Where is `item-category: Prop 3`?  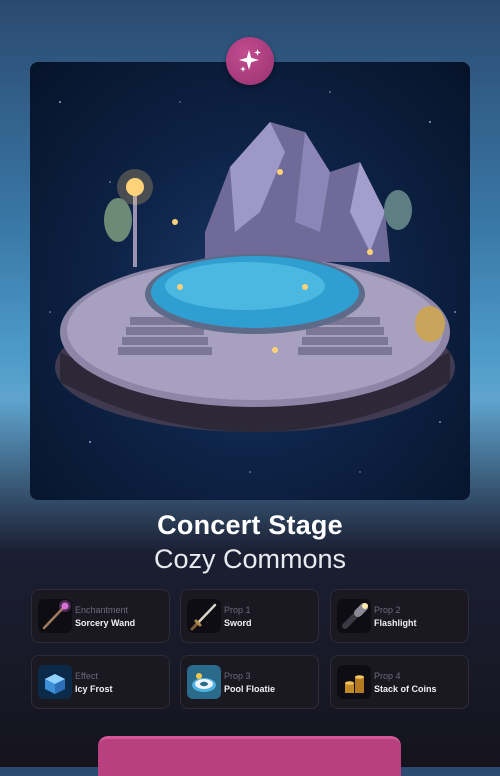
item-category: Prop 3 is located at coordinates (237, 676).